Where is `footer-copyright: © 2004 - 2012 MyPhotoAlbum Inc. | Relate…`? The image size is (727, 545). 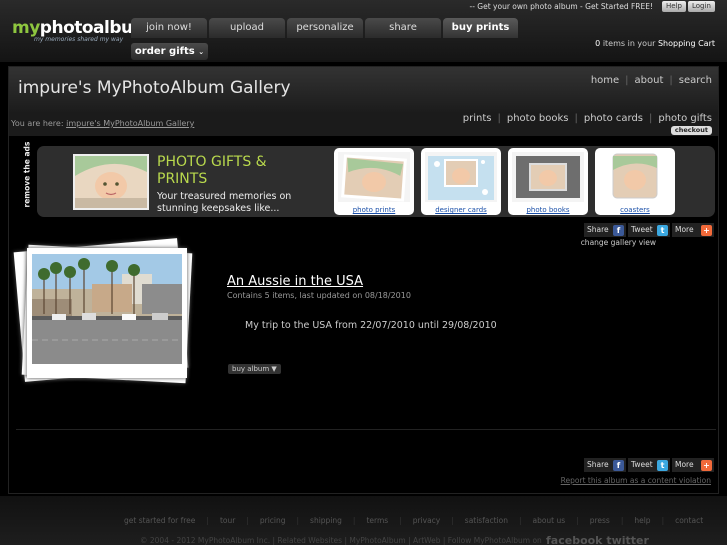 footer-copyright: © 2004 - 2012 MyPhotoAlbum Inc. | Relate… is located at coordinates (341, 540).